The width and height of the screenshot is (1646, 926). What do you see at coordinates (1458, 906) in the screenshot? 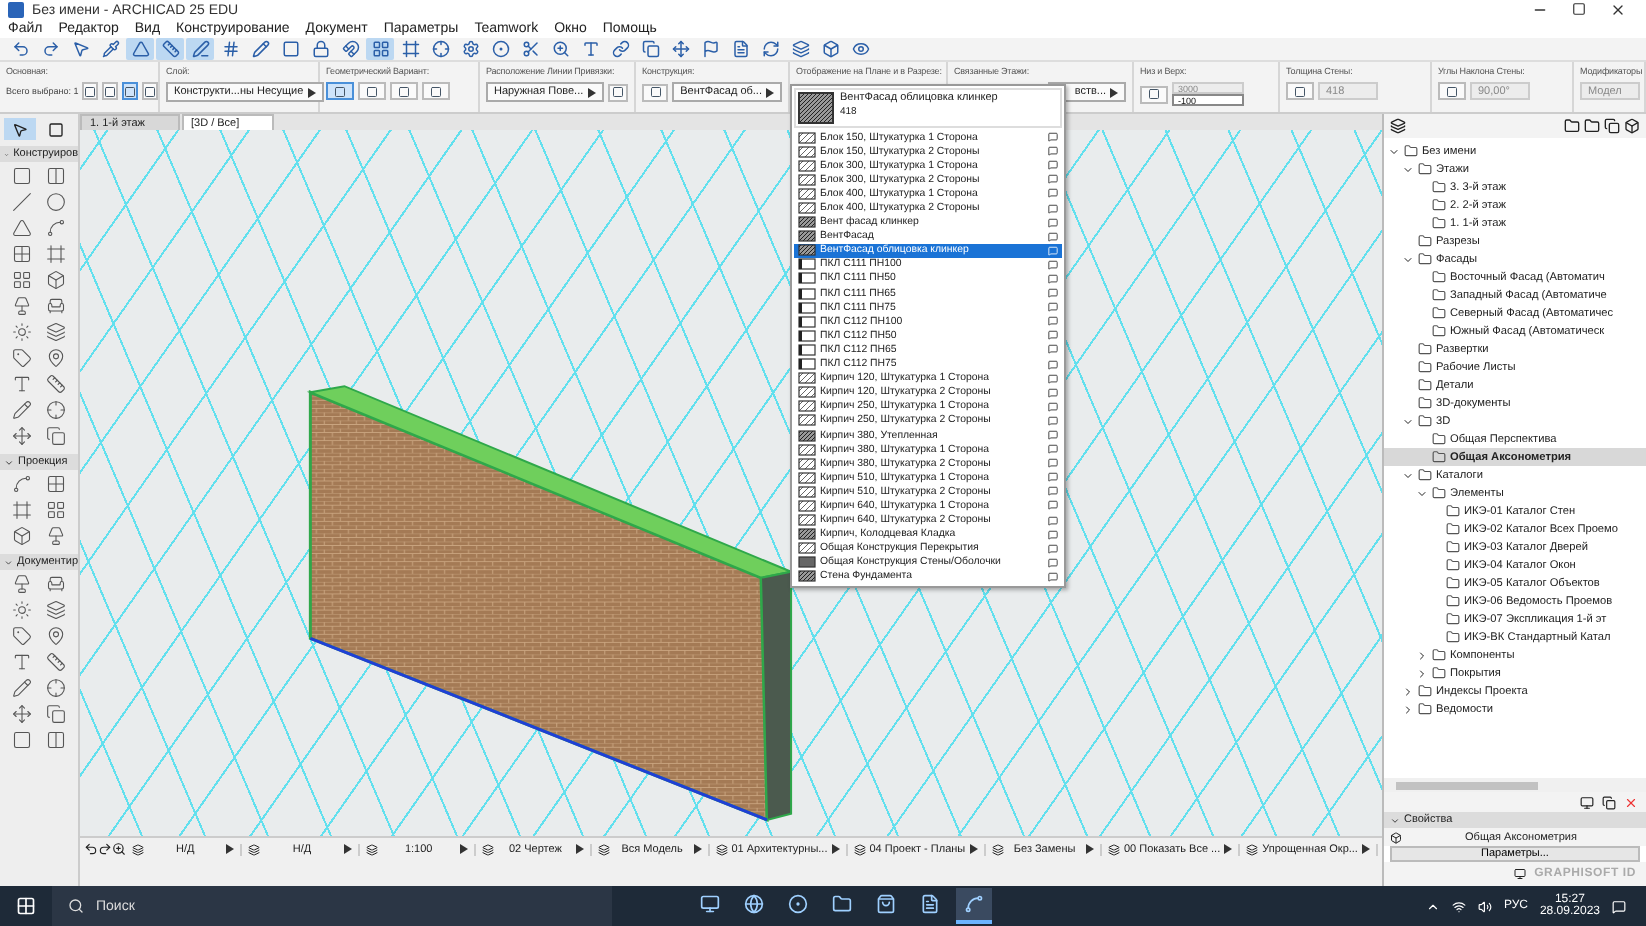
I see `network-icon` at bounding box center [1458, 906].